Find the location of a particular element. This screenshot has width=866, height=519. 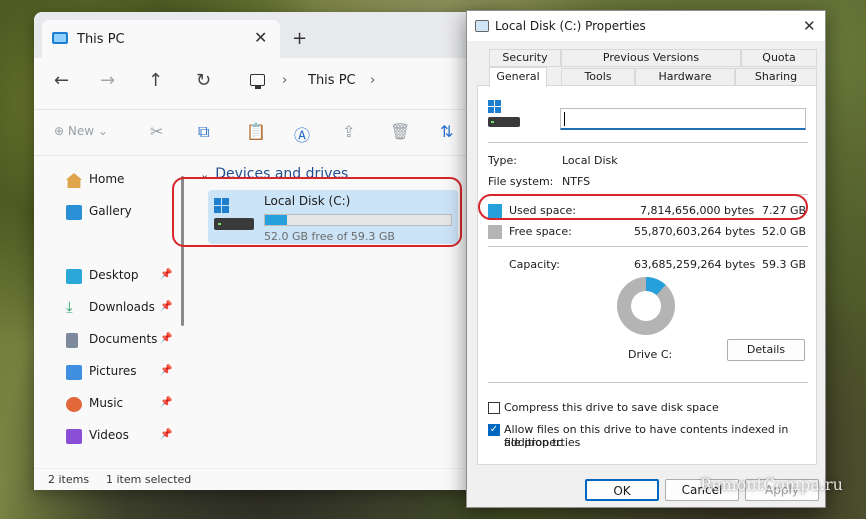

sidebar-item-label: Documents is located at coordinates (123, 339).